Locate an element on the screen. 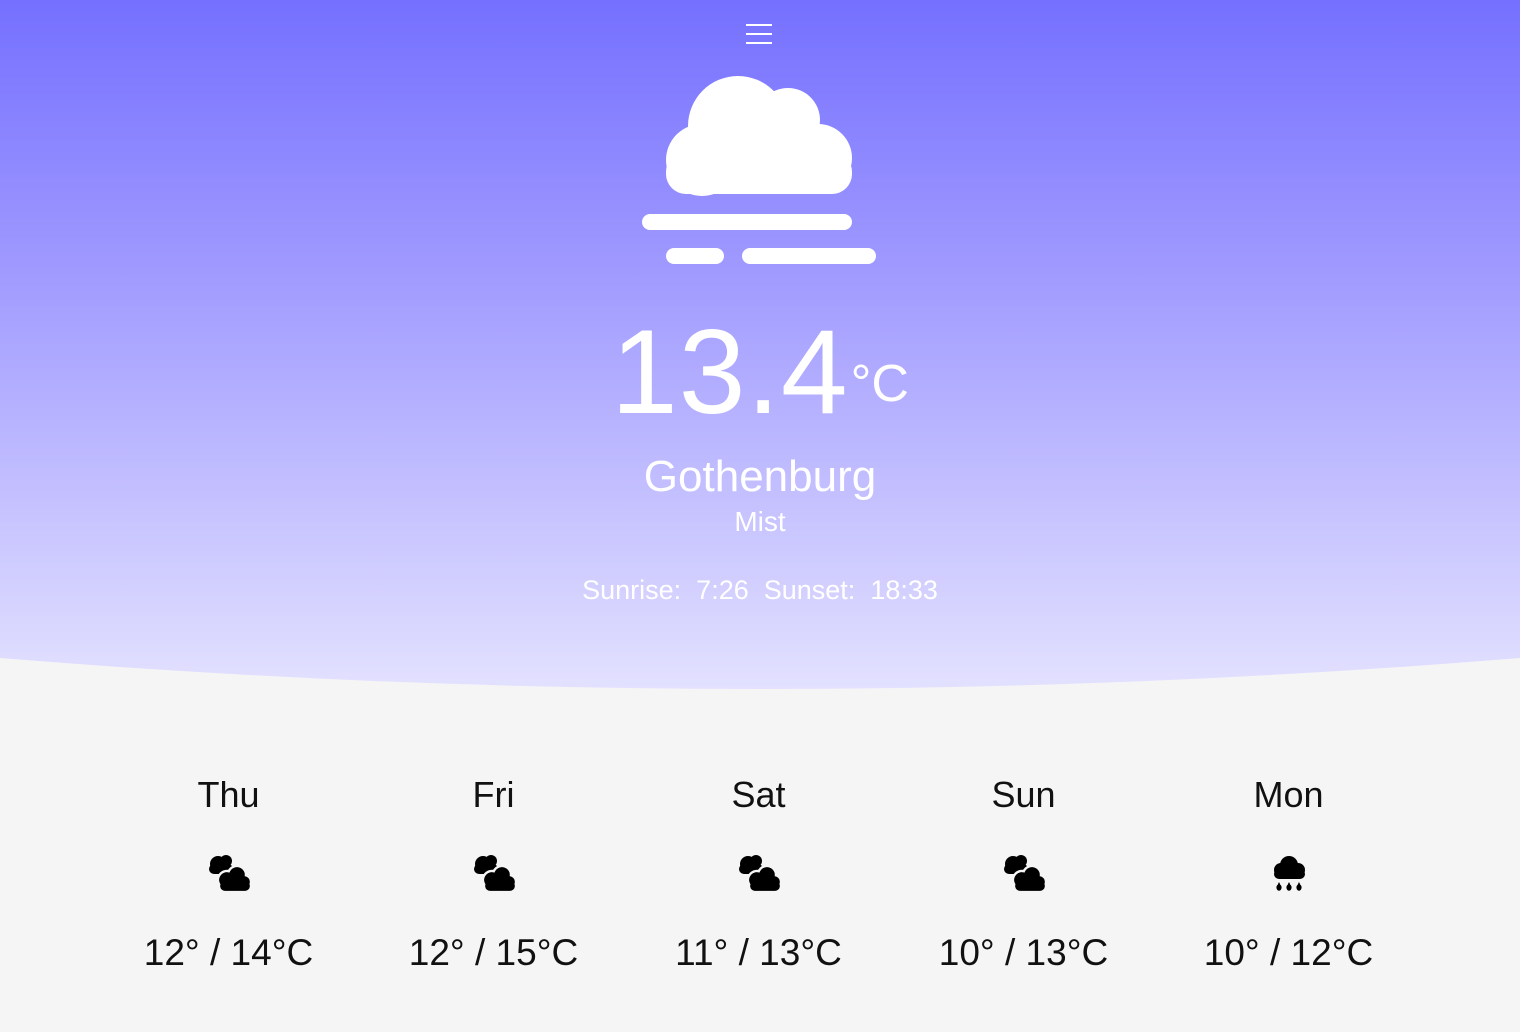  current-temperature: 13.4°C is located at coordinates (760, 372).